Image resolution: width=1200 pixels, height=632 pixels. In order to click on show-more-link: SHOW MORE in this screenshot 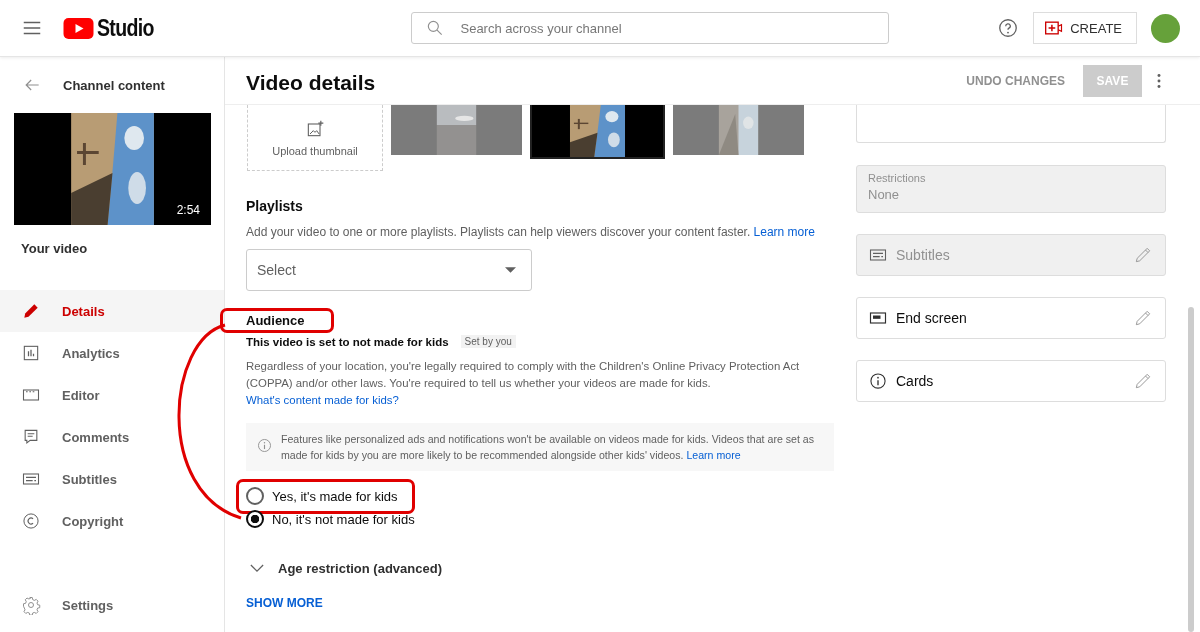, I will do `click(284, 603)`.